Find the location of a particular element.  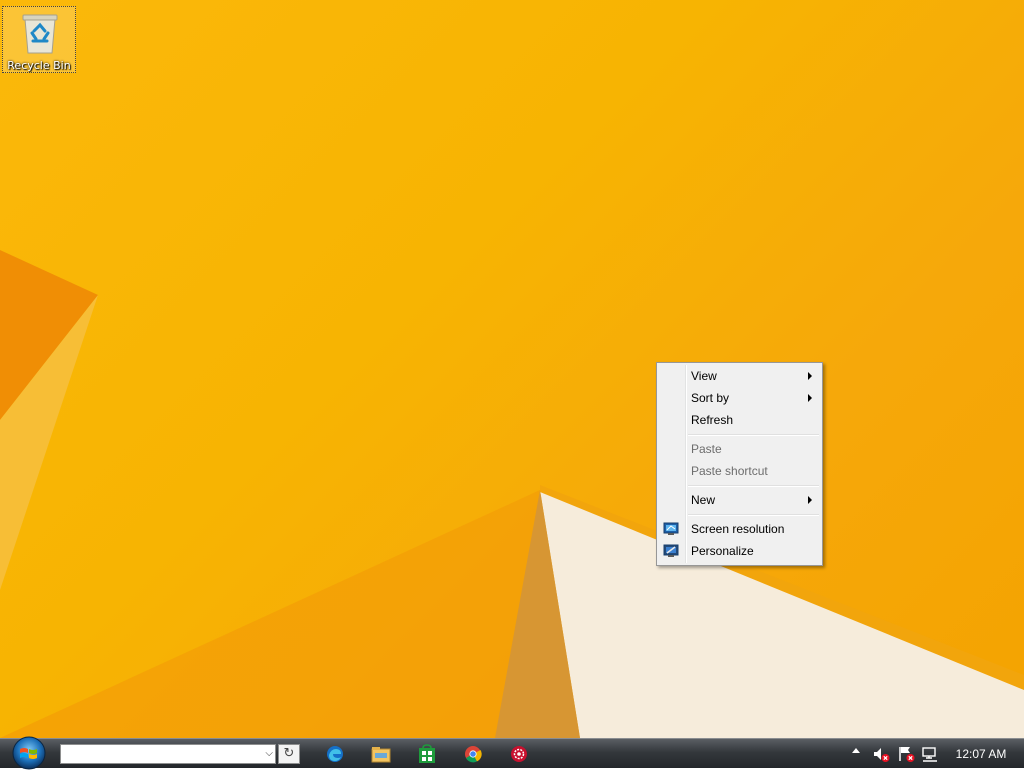

menu-item-personalize: Personalize is located at coordinates (739, 551).